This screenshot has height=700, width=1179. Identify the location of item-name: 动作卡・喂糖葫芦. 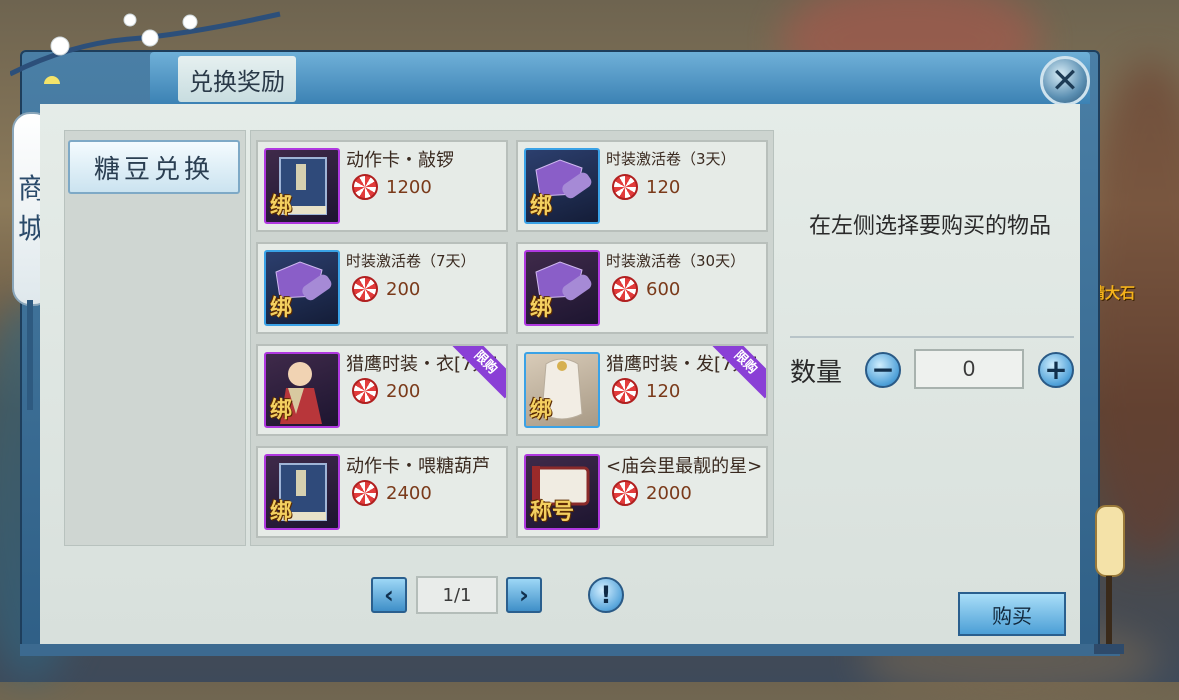
(418, 466).